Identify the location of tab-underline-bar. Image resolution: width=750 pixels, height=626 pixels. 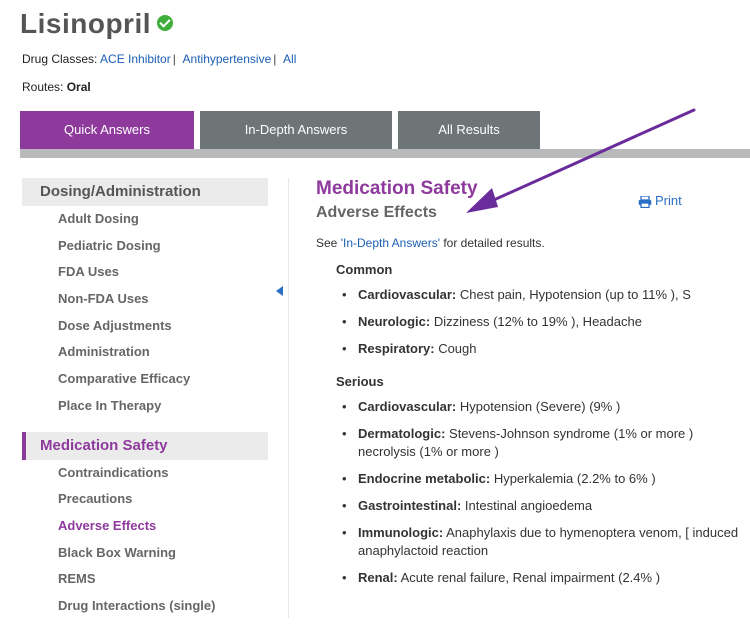
(385, 153).